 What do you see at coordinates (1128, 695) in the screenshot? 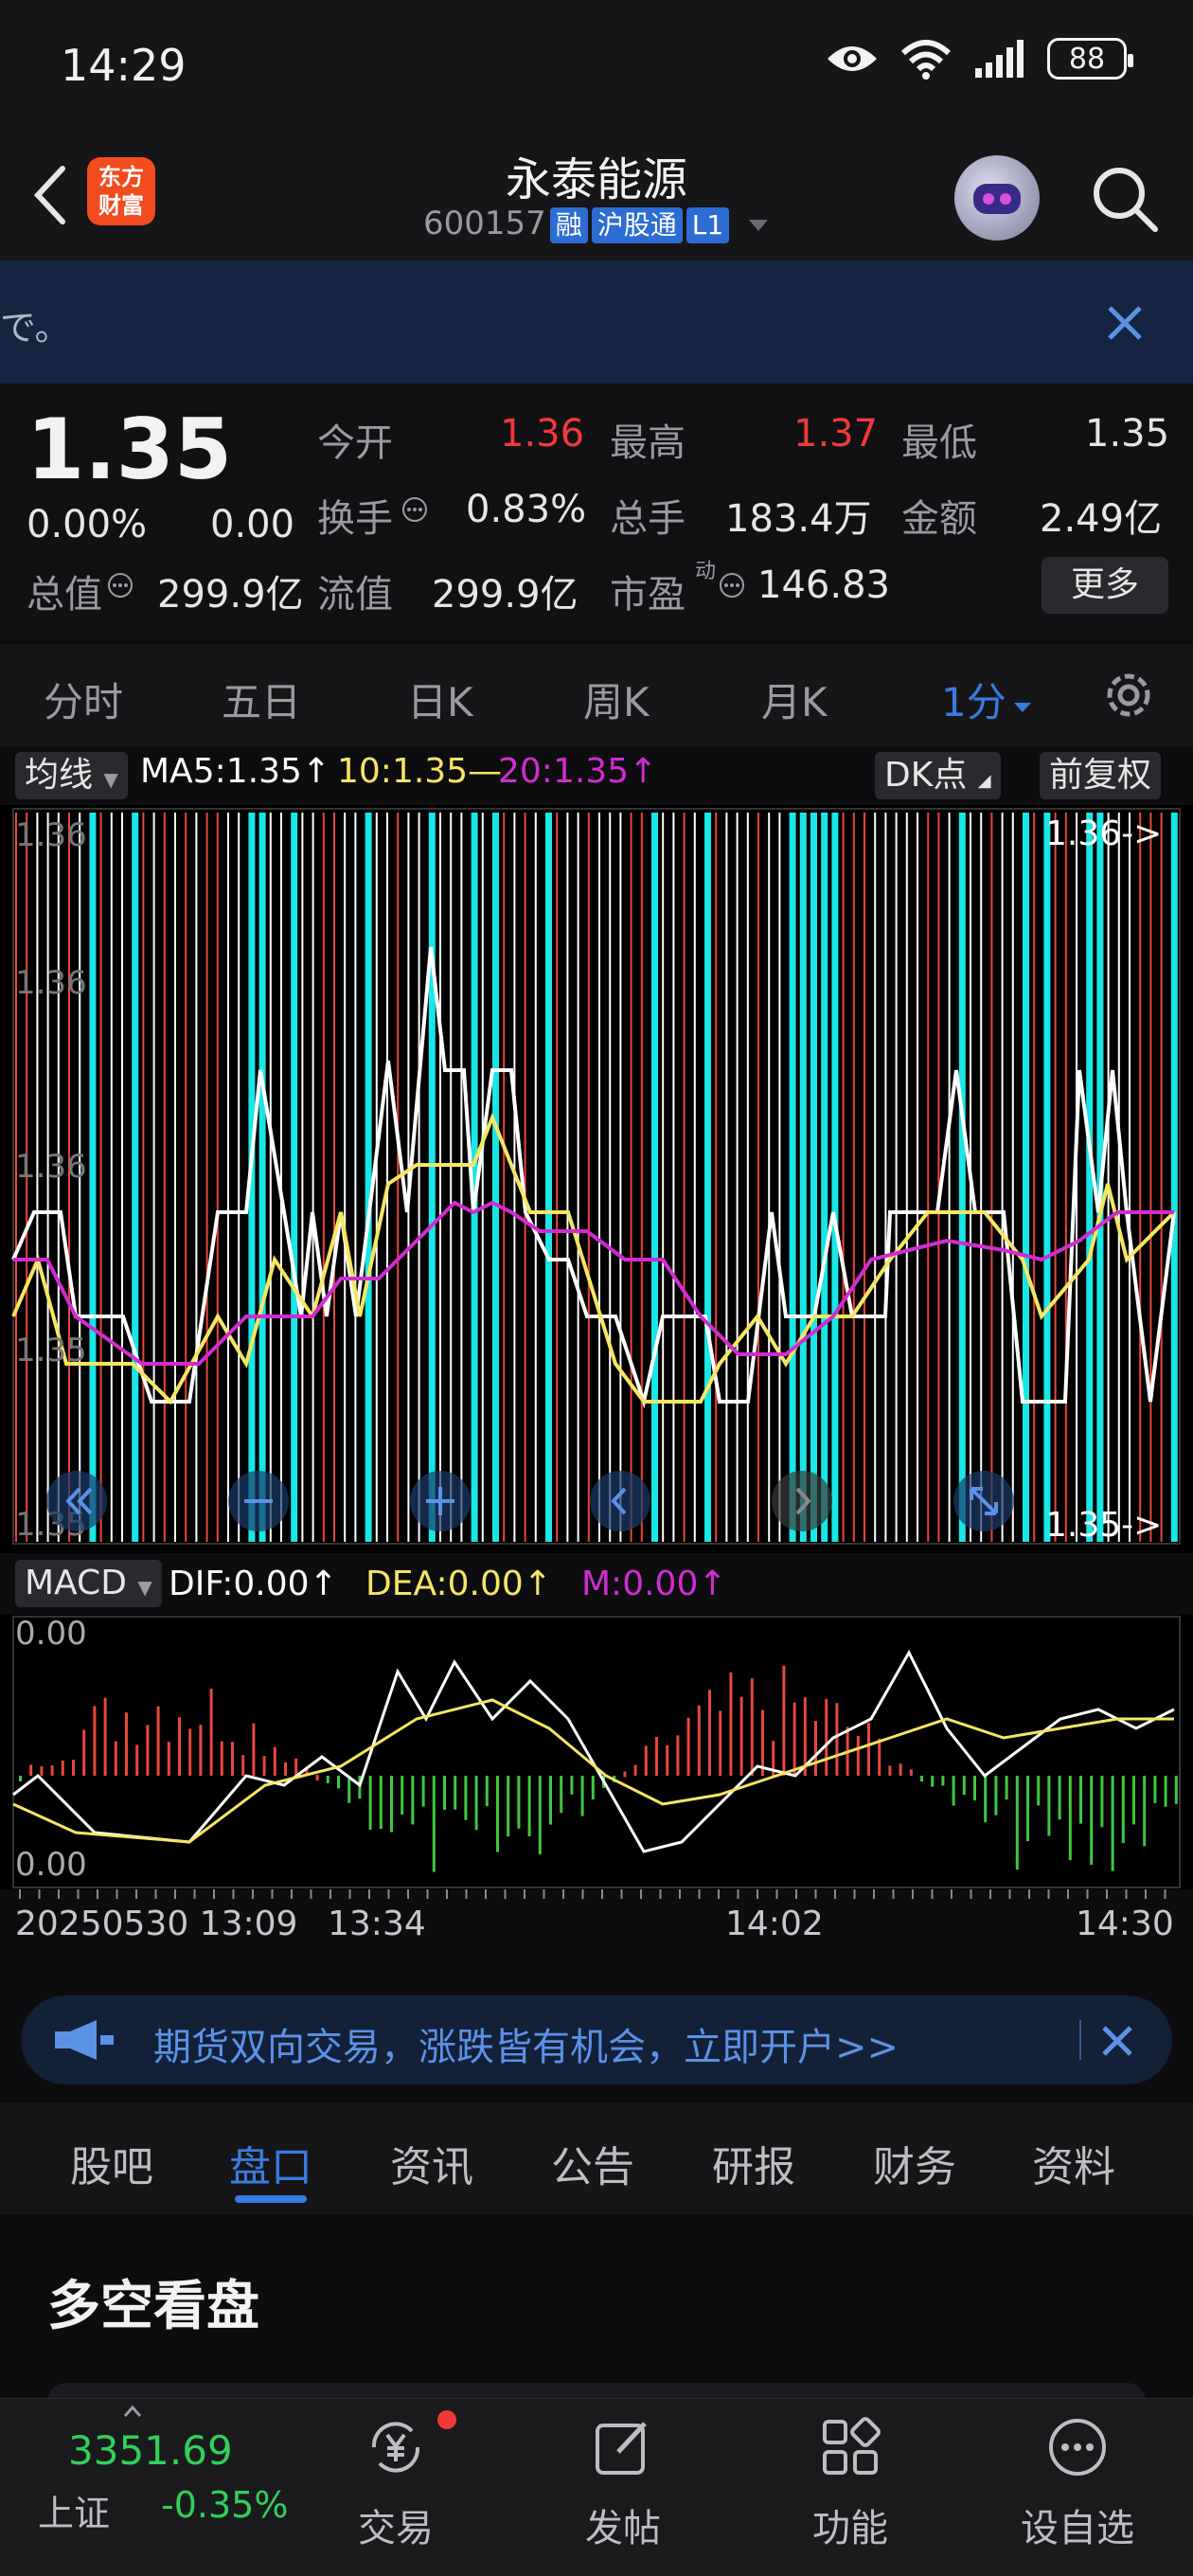
I see `gear-icon` at bounding box center [1128, 695].